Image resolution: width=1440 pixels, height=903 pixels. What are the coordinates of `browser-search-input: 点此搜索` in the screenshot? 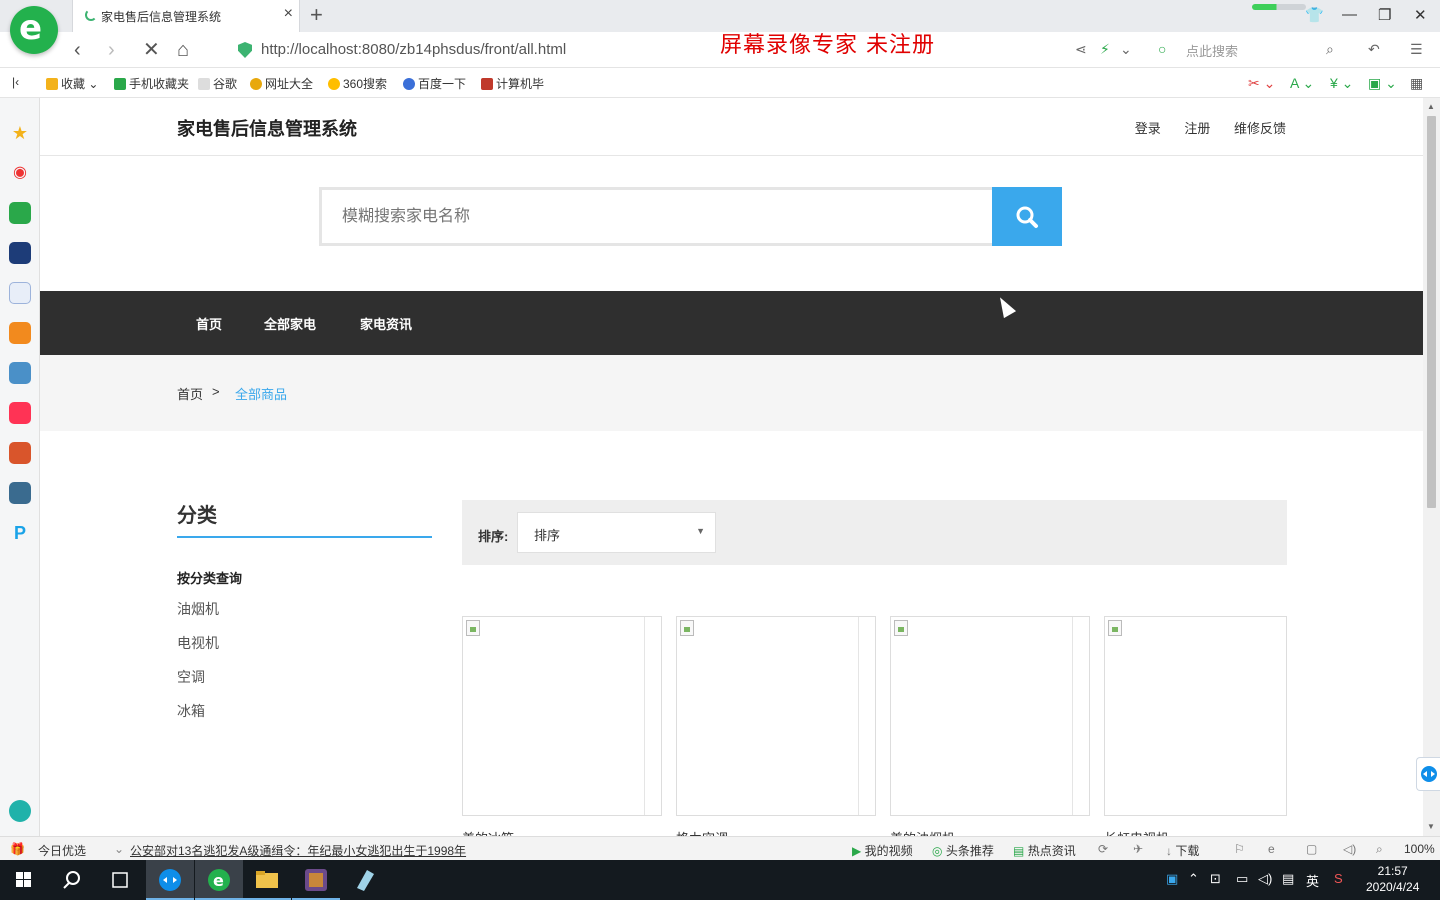 It's located at (1212, 50).